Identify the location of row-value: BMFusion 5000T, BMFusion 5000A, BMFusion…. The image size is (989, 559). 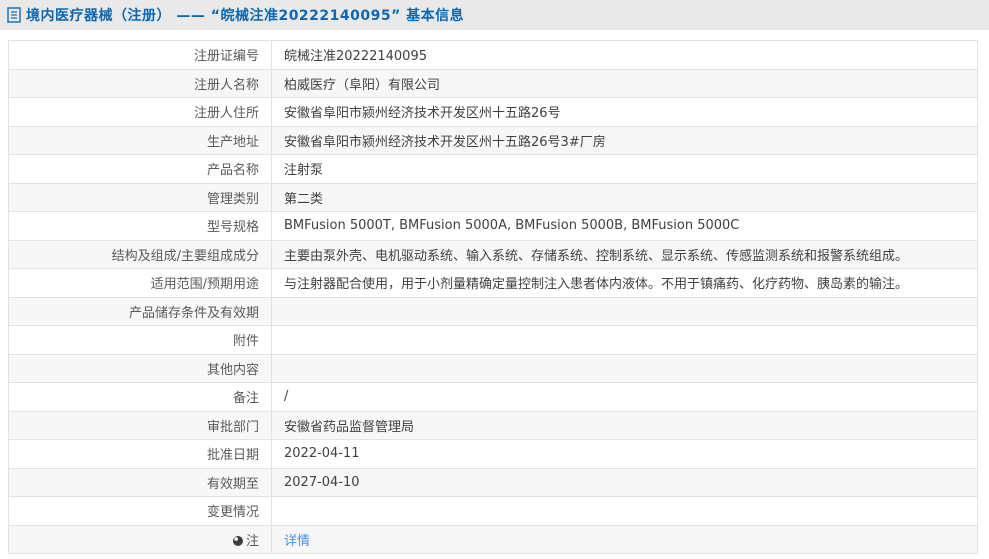
(624, 226).